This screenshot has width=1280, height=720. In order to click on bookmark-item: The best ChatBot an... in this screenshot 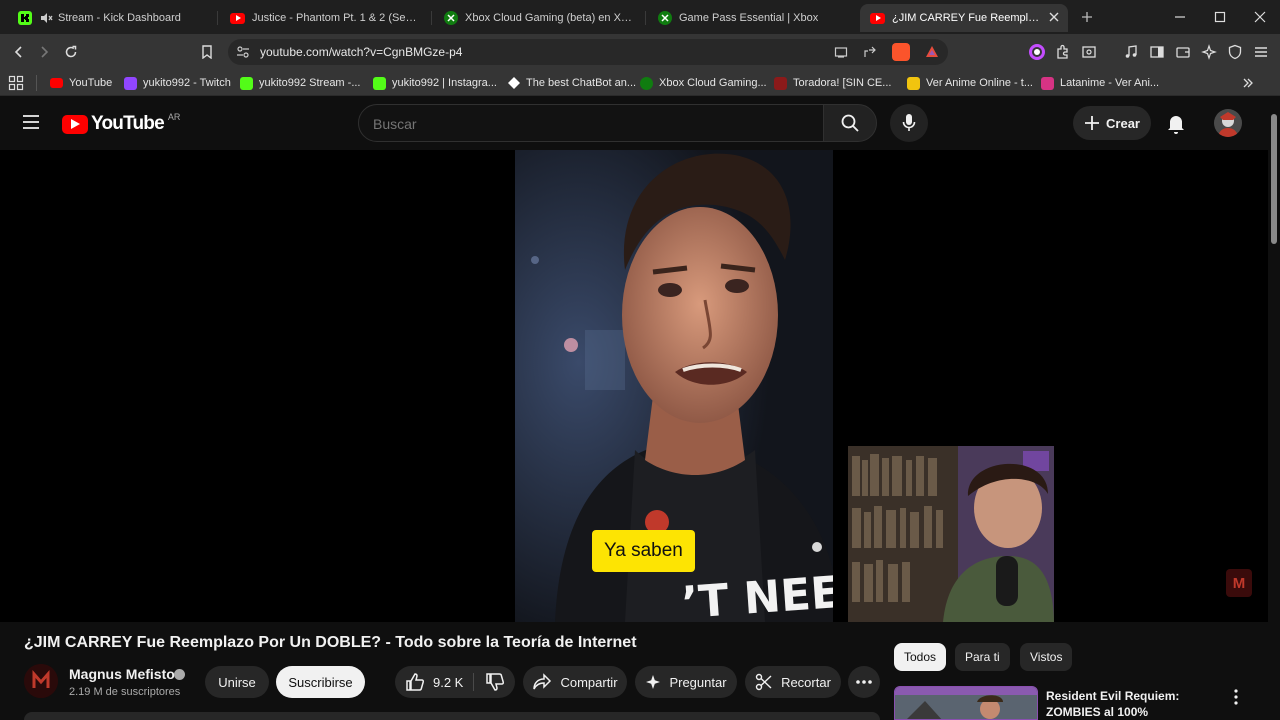, I will do `click(571, 83)`.